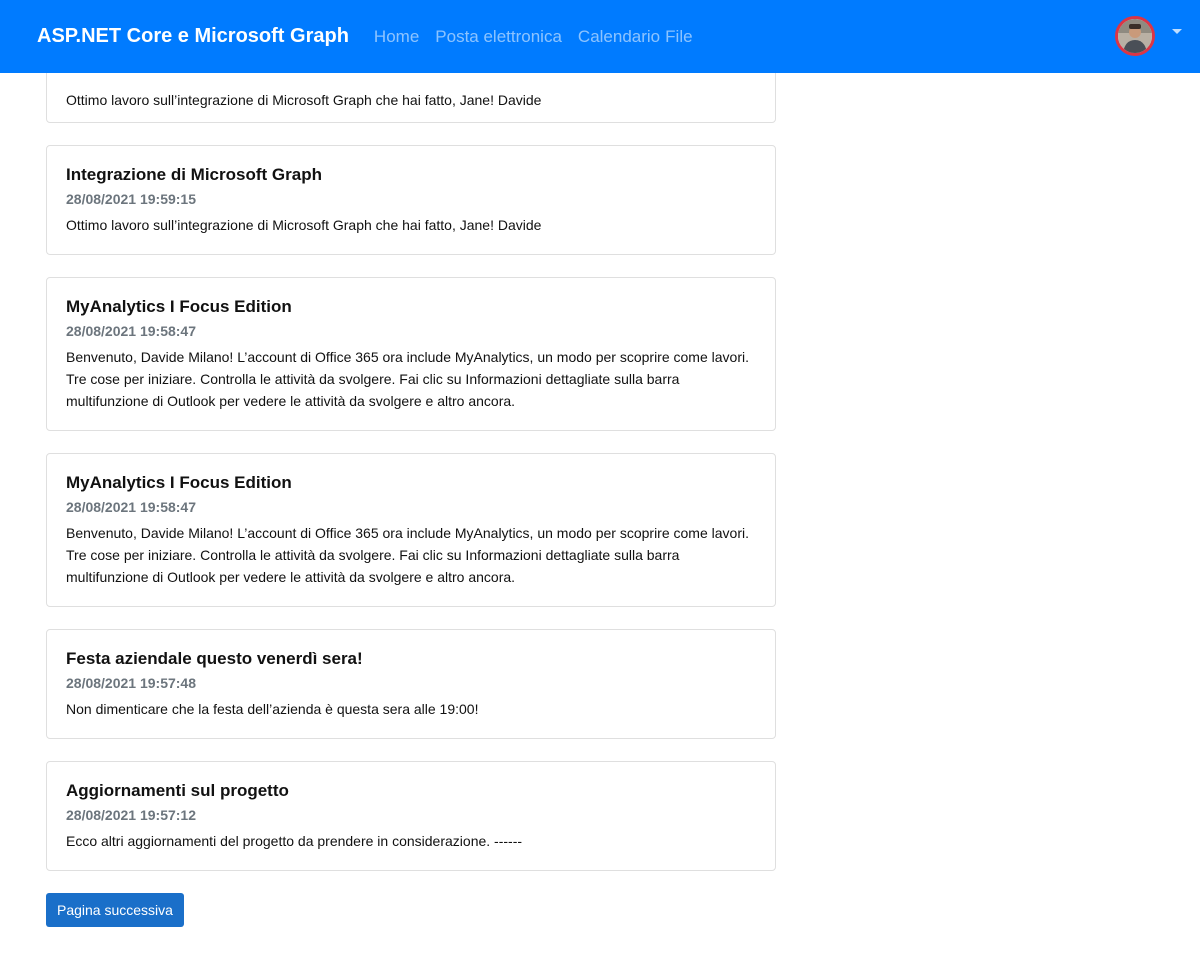 Image resolution: width=1200 pixels, height=954 pixels. Describe the element at coordinates (678, 37) in the screenshot. I see `nav-link-files: File` at that location.